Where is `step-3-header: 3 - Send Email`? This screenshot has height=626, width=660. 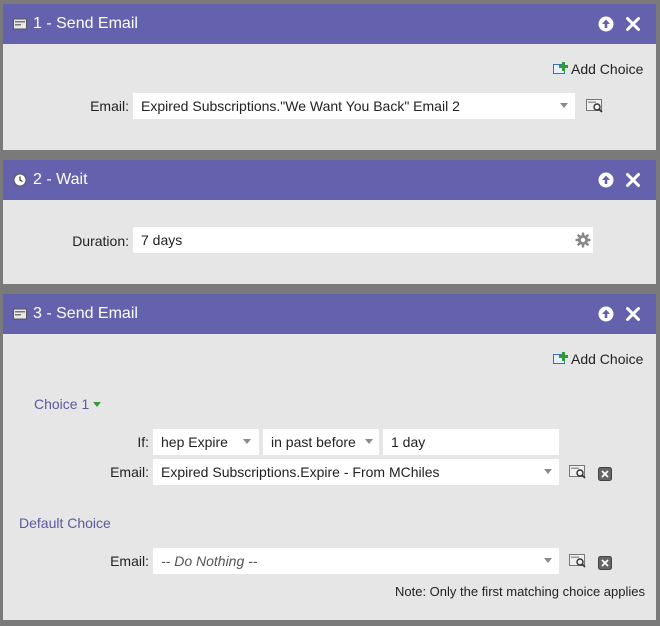
step-3-header: 3 - Send Email is located at coordinates (329, 314).